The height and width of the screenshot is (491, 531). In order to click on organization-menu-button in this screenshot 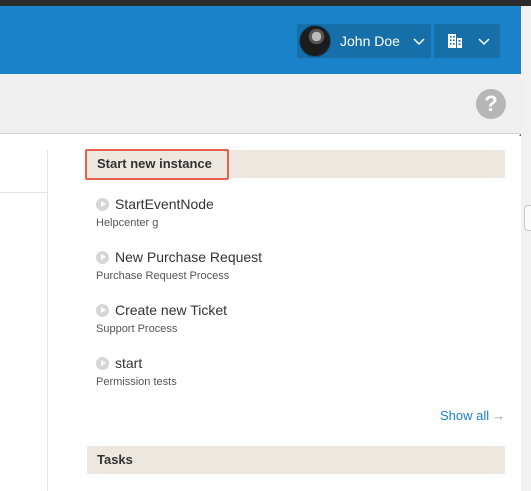, I will do `click(467, 41)`.